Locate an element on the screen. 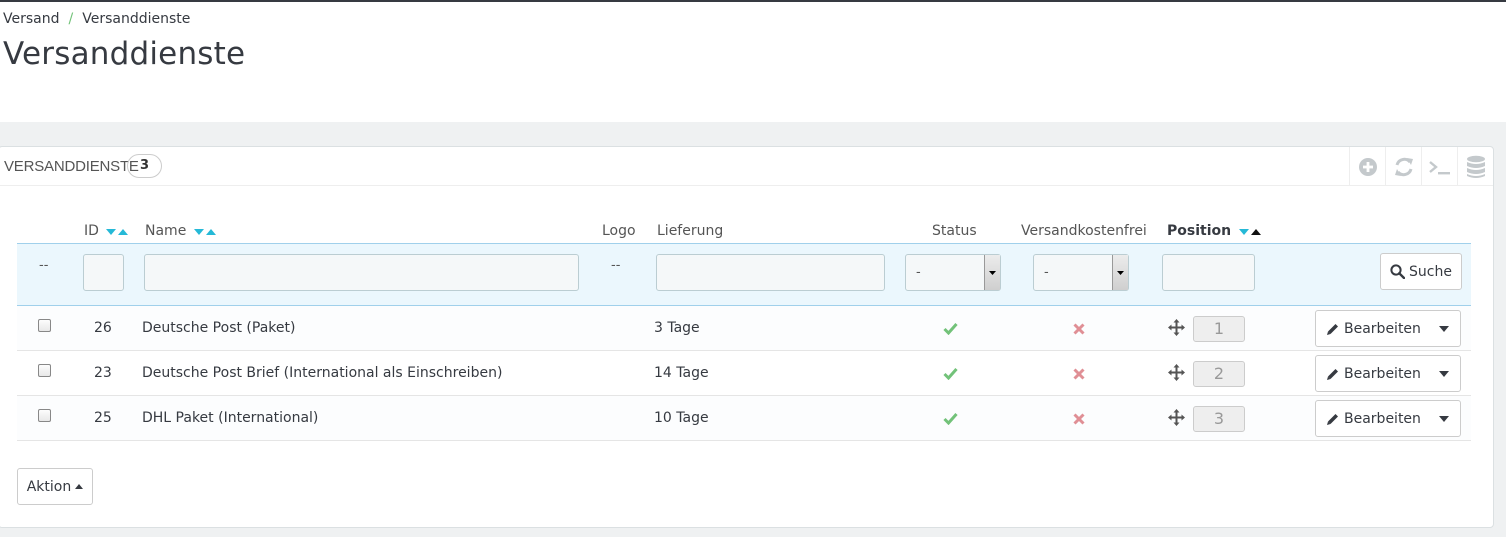 Image resolution: width=1506 pixels, height=537 pixels. breadcrumb: Versand / Versanddienste is located at coordinates (96, 19).